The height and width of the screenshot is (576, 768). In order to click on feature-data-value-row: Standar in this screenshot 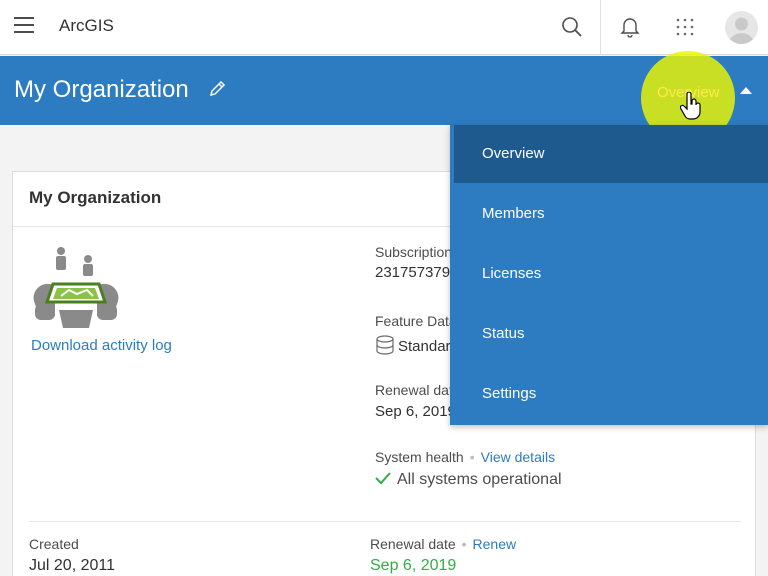, I will do `click(413, 345)`.